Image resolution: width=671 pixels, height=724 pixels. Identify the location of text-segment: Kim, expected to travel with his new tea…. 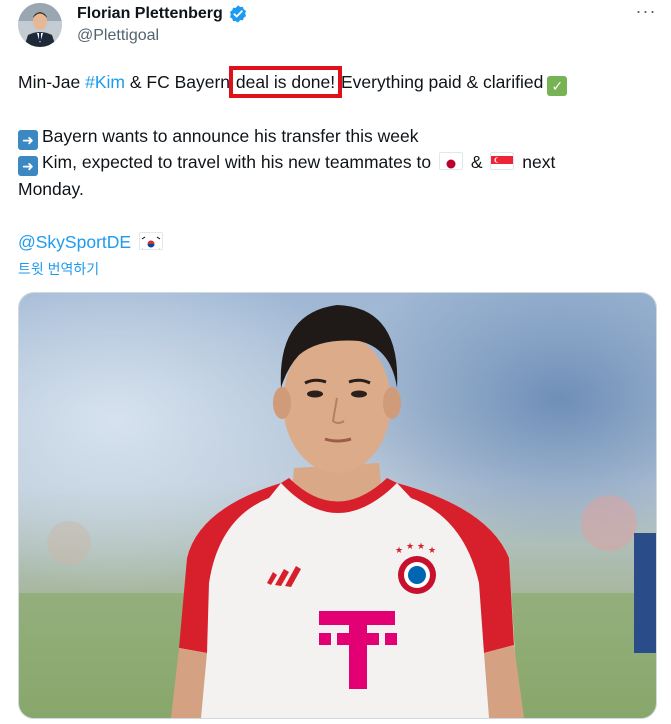
(237, 162).